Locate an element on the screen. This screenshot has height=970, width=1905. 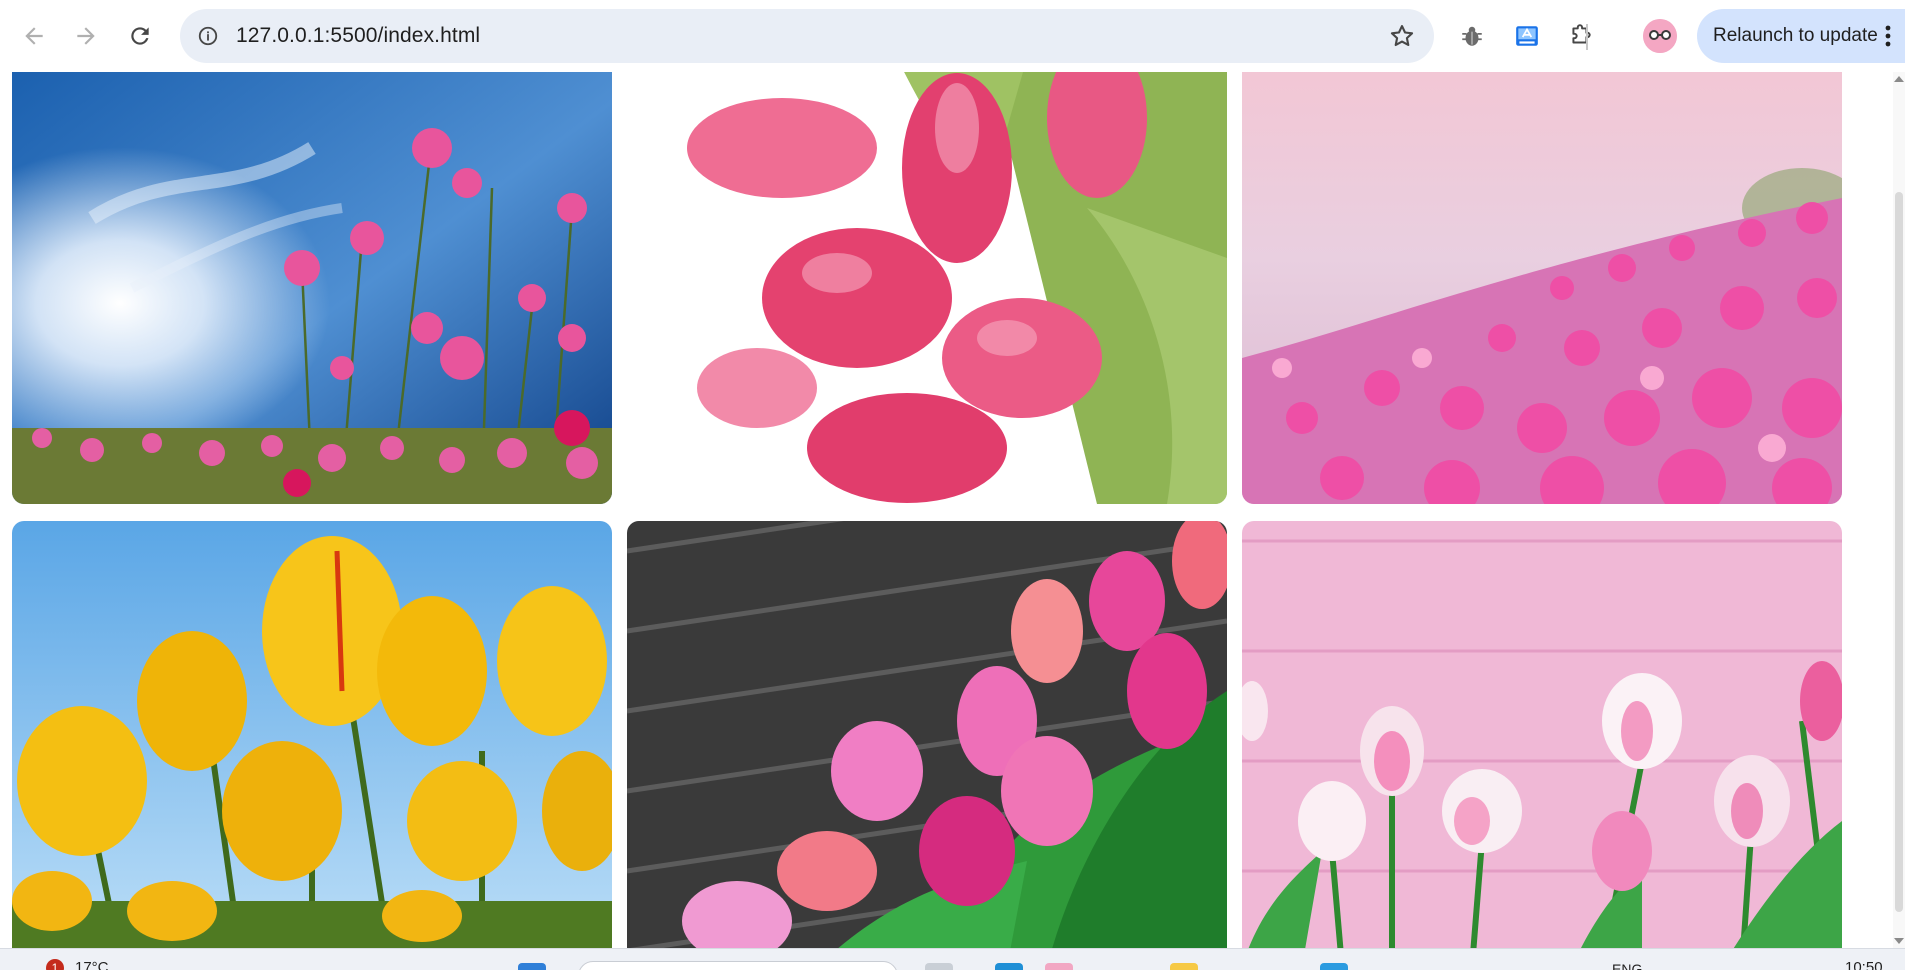
gallery-image-cosmos-field is located at coordinates (1542, 288).